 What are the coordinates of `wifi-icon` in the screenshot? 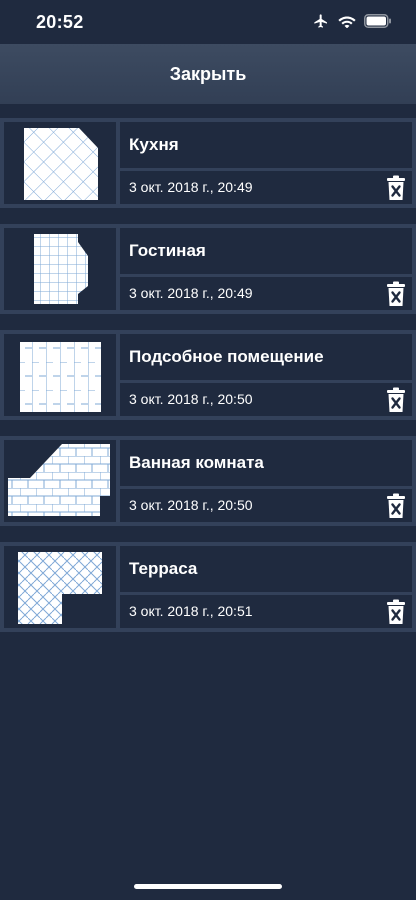 It's located at (347, 23).